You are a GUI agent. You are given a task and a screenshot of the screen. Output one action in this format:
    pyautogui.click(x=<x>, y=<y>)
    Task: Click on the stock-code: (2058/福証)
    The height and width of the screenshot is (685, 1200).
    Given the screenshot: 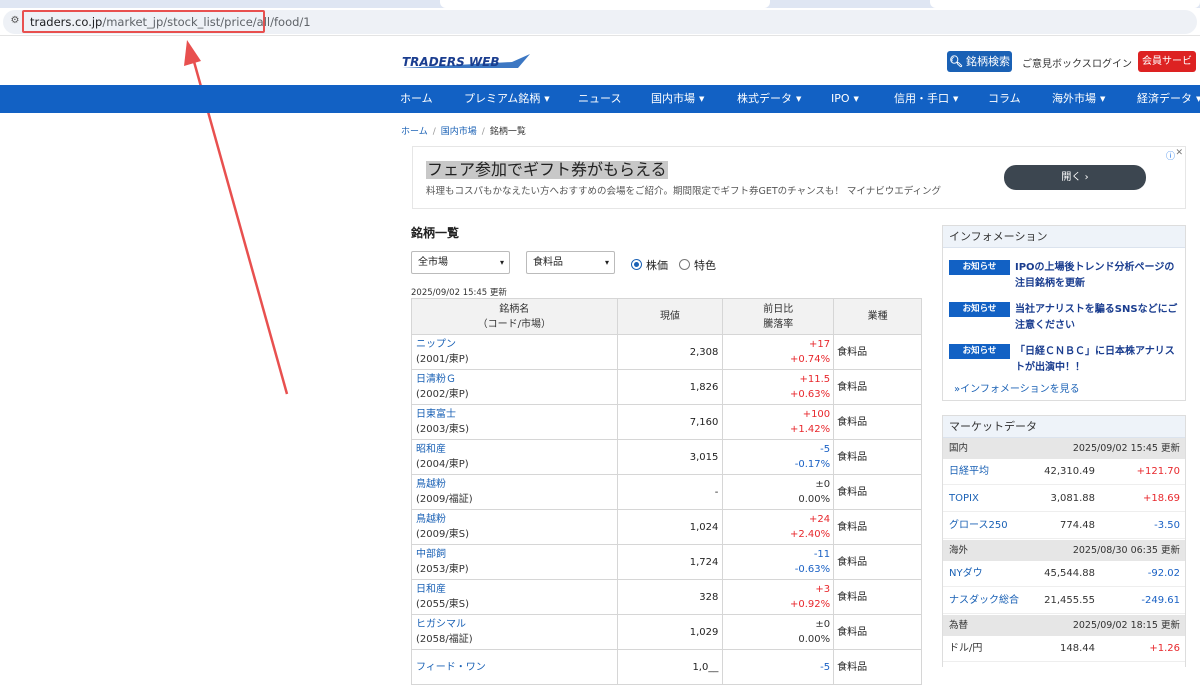 What is the action you would take?
    pyautogui.click(x=444, y=639)
    